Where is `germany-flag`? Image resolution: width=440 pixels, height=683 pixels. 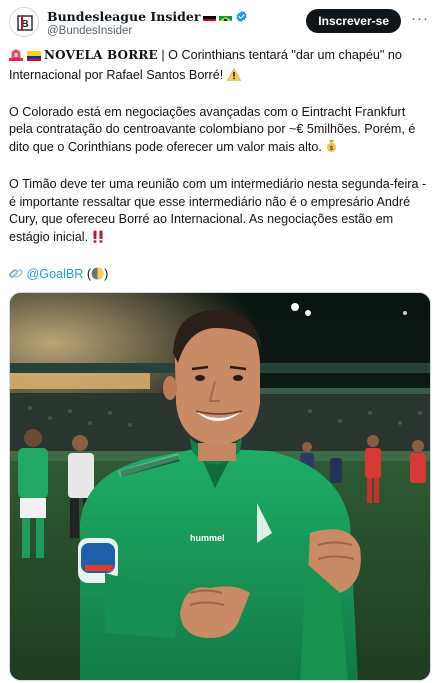
germany-flag is located at coordinates (210, 16).